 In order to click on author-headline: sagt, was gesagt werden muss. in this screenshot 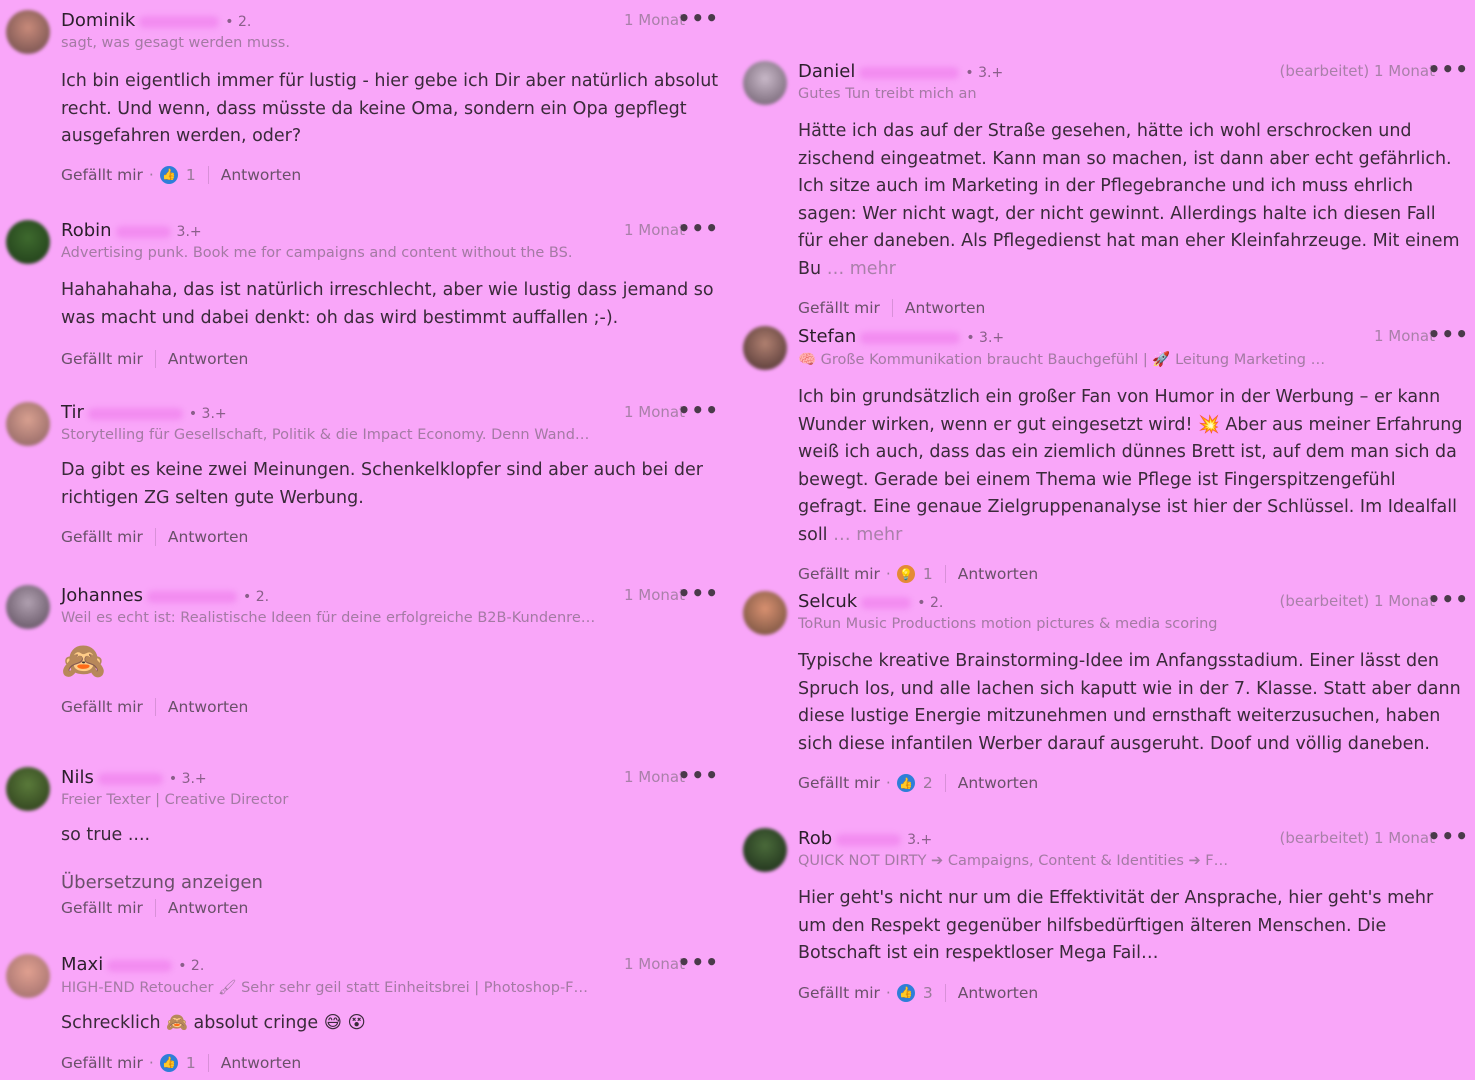, I will do `click(175, 43)`.